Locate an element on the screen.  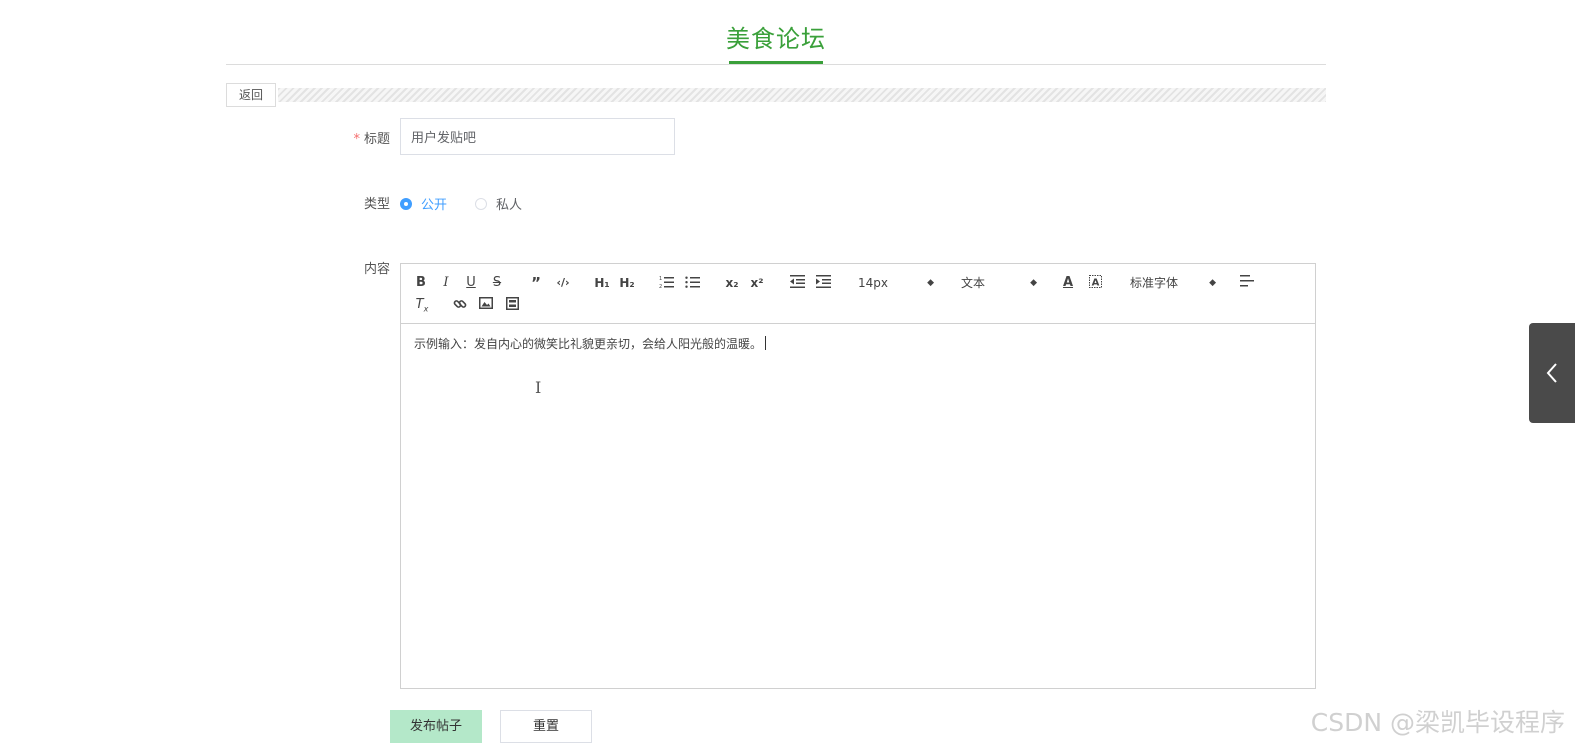
background-color-icon: A is located at coordinates (1095, 283).